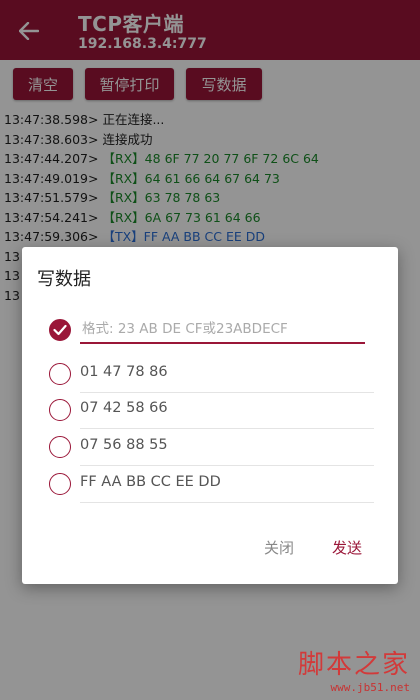  Describe the element at coordinates (124, 445) in the screenshot. I see `option-label: 07 56 88 55` at that location.